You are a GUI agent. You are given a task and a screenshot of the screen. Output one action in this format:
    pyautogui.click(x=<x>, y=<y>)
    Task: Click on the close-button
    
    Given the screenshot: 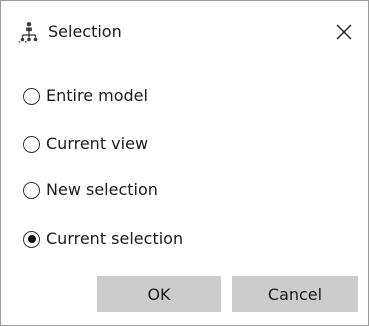 What is the action you would take?
    pyautogui.click(x=344, y=32)
    